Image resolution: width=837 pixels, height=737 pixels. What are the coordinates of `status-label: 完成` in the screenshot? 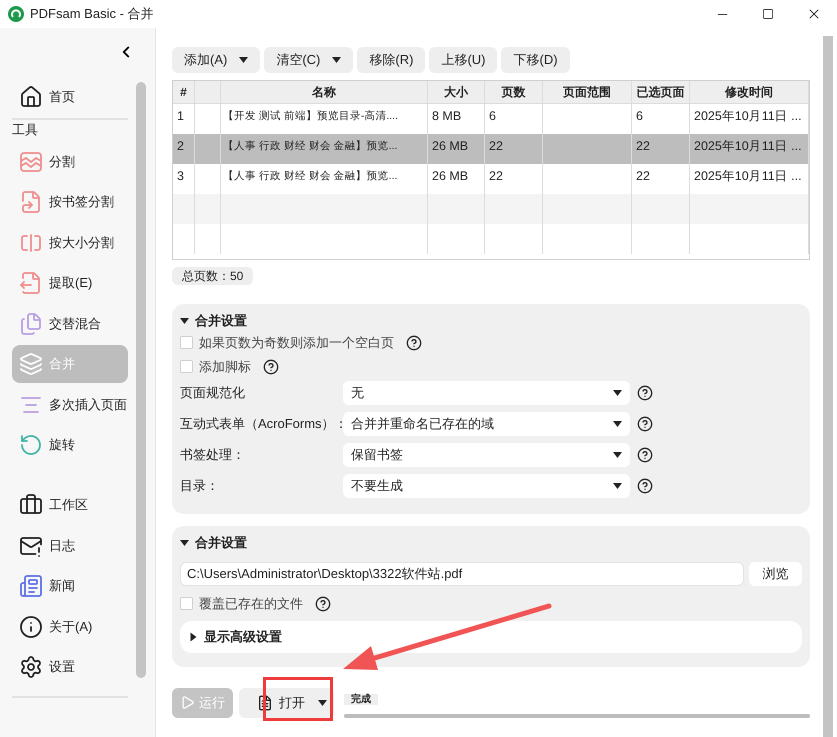 It's located at (361, 699).